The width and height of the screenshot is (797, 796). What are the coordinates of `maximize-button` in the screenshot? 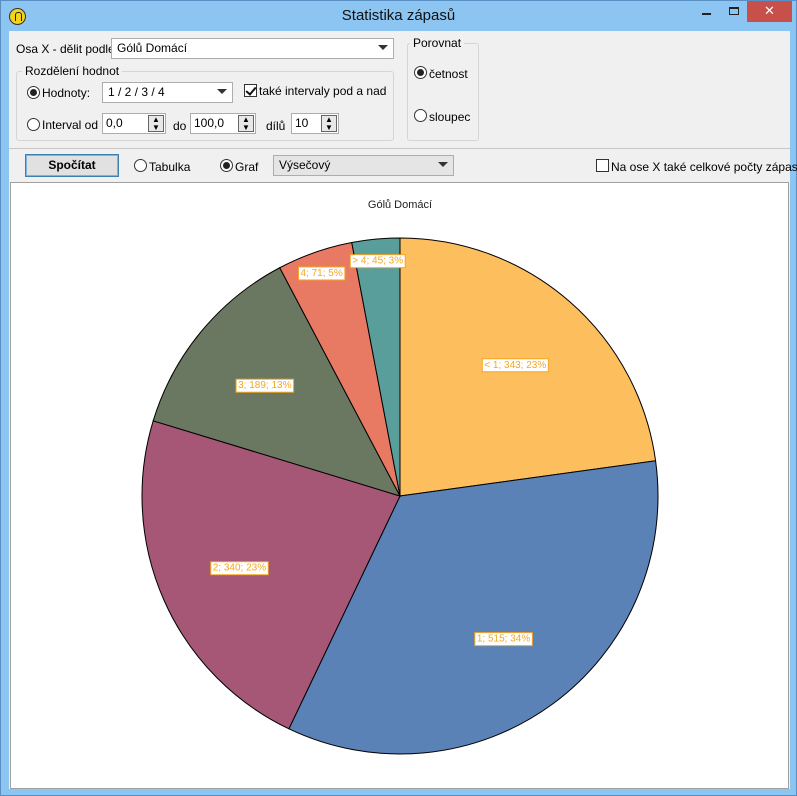 It's located at (733, 11).